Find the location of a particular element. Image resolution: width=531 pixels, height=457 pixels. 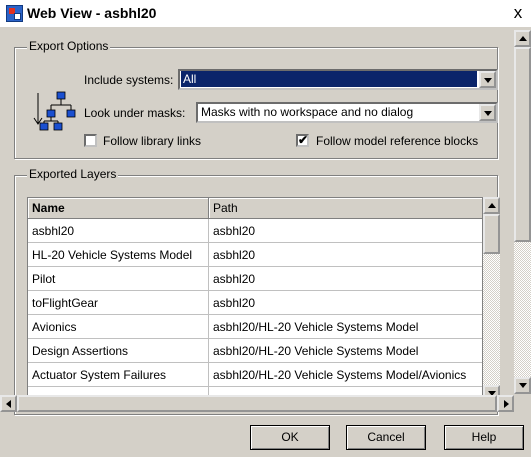

include-systems-select: All is located at coordinates (338, 79).